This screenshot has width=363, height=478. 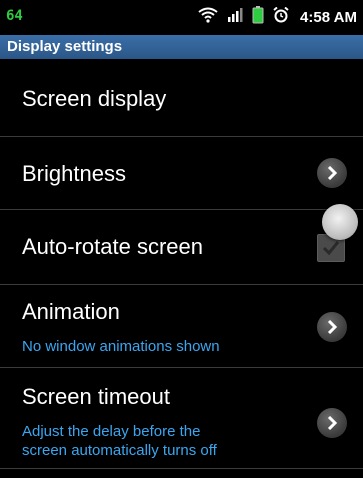 What do you see at coordinates (208, 17) in the screenshot?
I see `wifi-icon` at bounding box center [208, 17].